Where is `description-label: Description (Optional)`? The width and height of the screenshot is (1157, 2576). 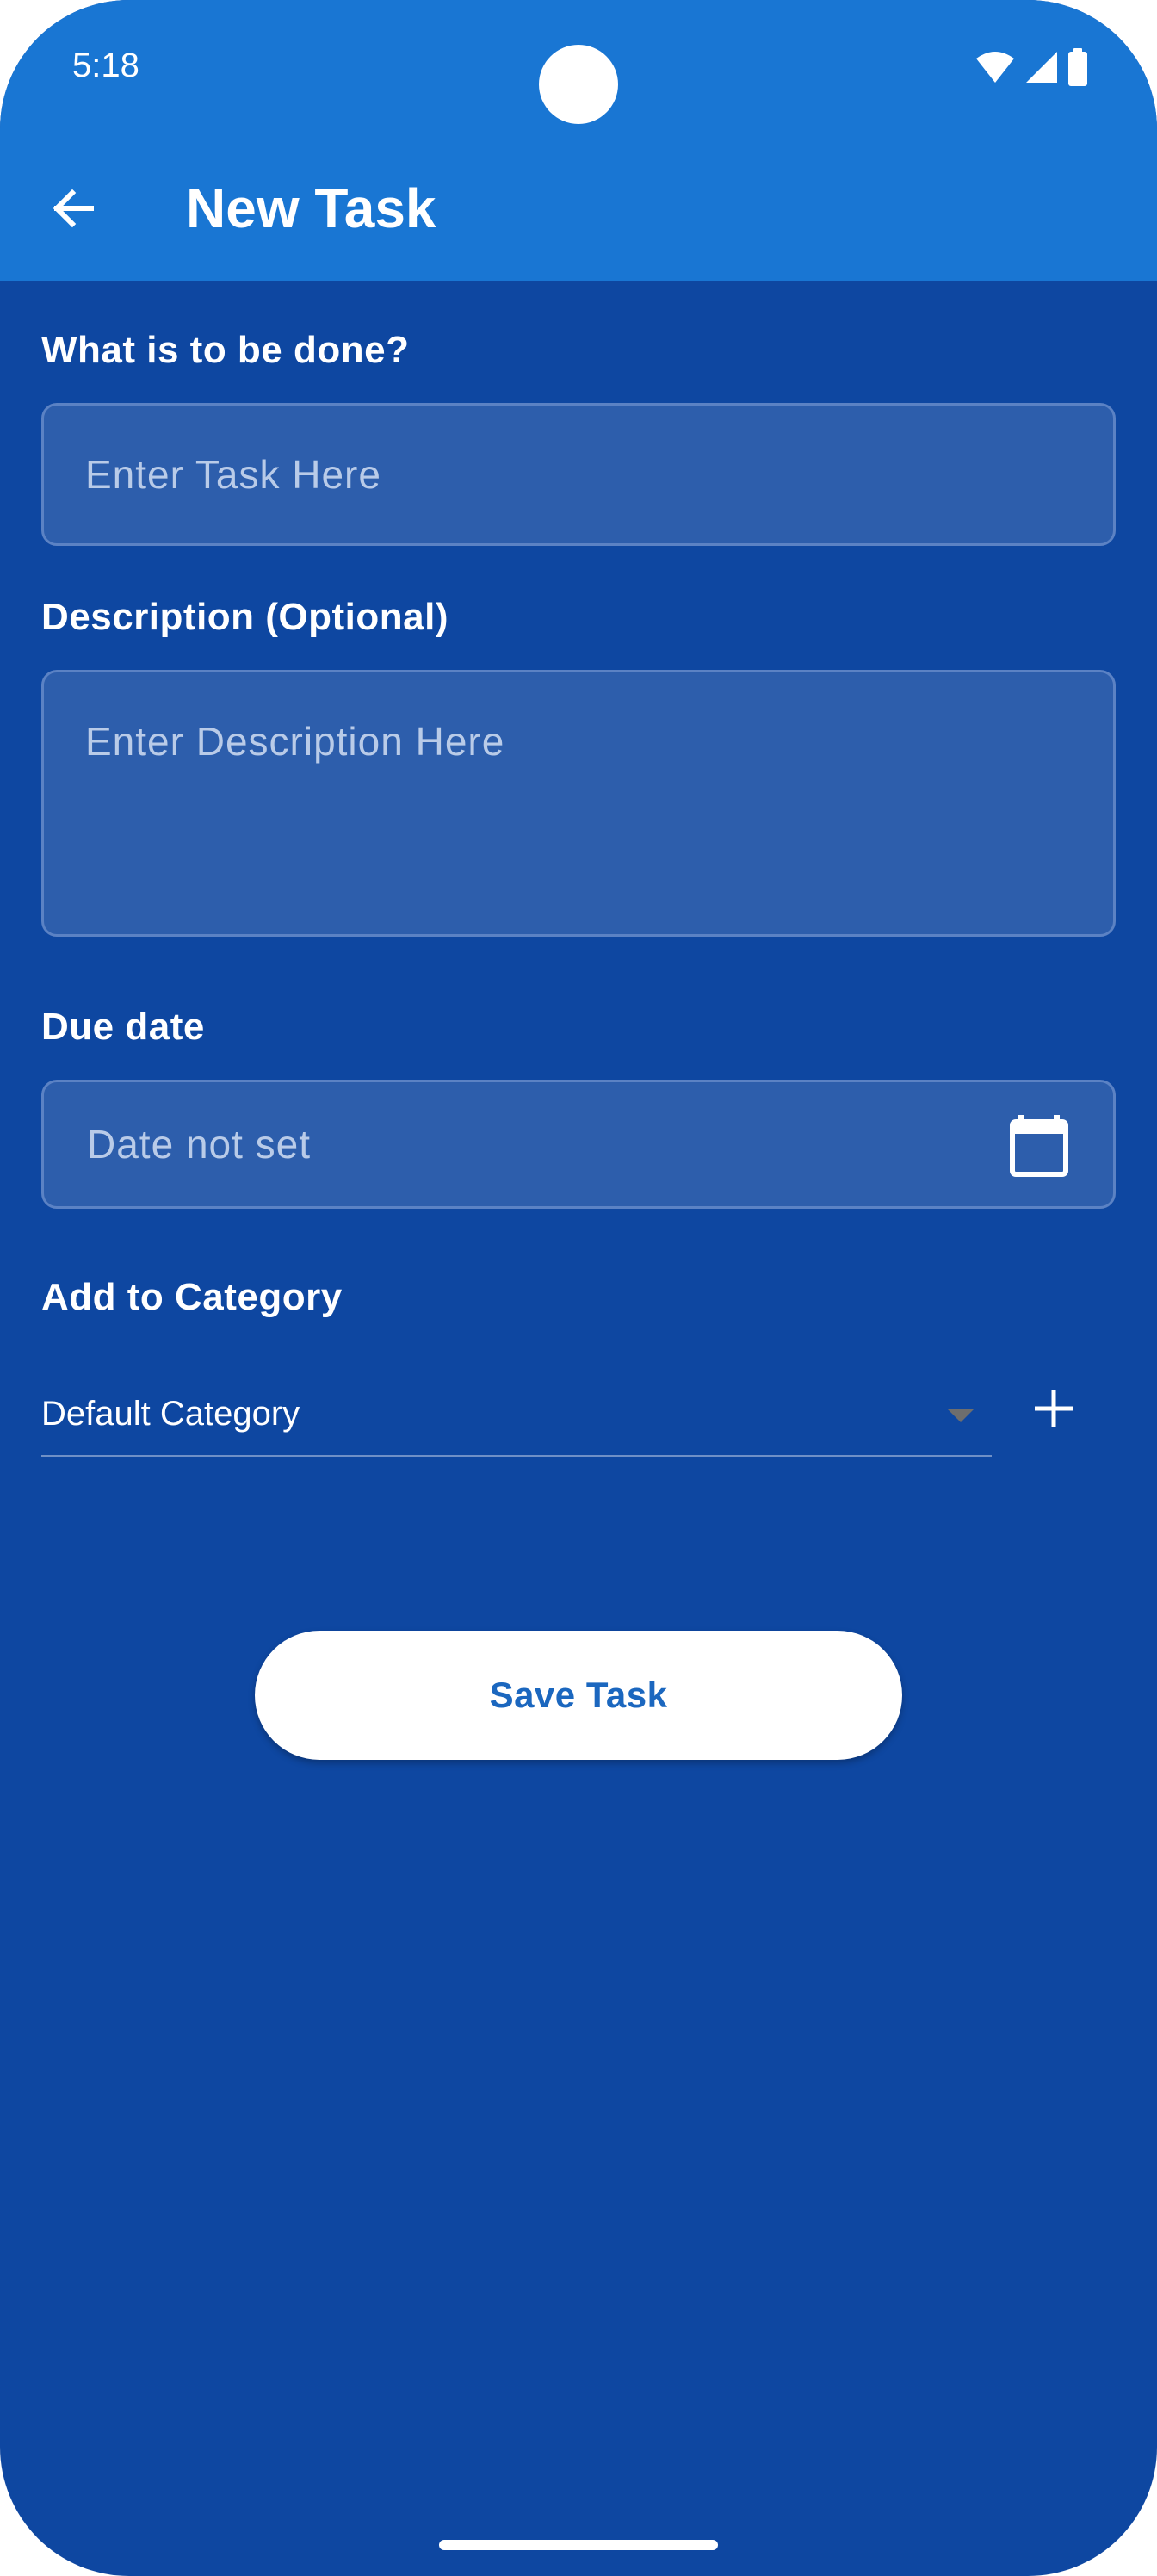
description-label: Description (Optional) is located at coordinates (245, 617).